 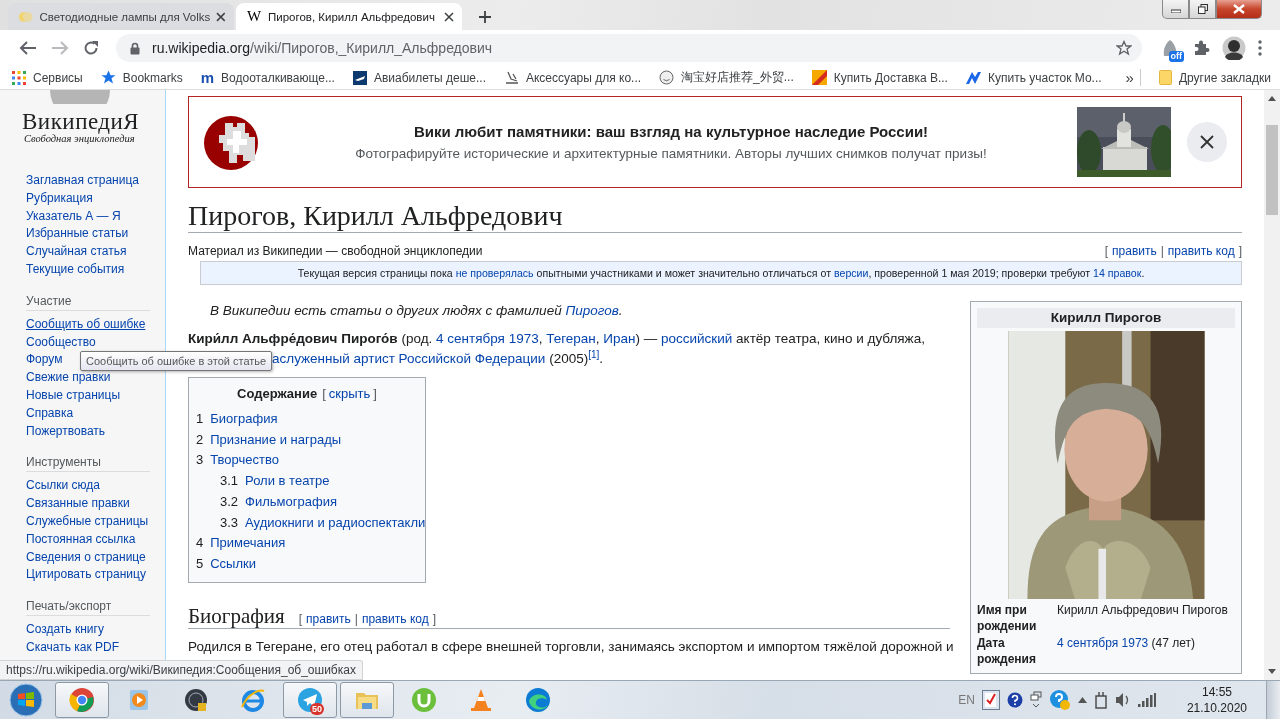 I want to click on sidebar-link: Свежие правки, so click(x=68, y=378).